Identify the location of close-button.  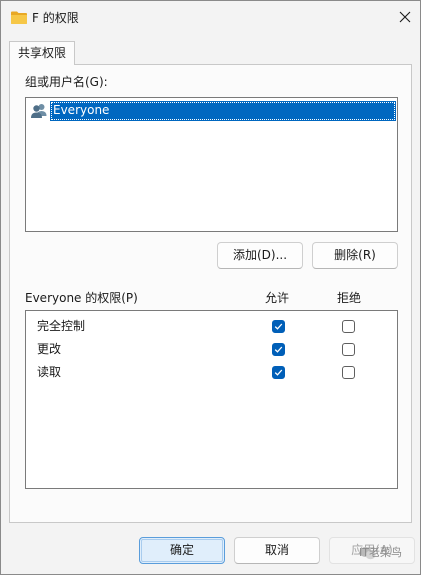
(405, 17).